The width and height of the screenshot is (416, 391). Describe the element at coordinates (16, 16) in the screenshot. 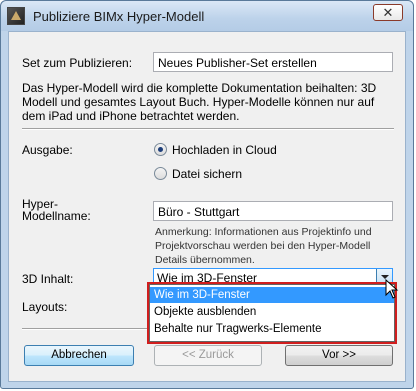

I see `archicad-app-icon` at that location.